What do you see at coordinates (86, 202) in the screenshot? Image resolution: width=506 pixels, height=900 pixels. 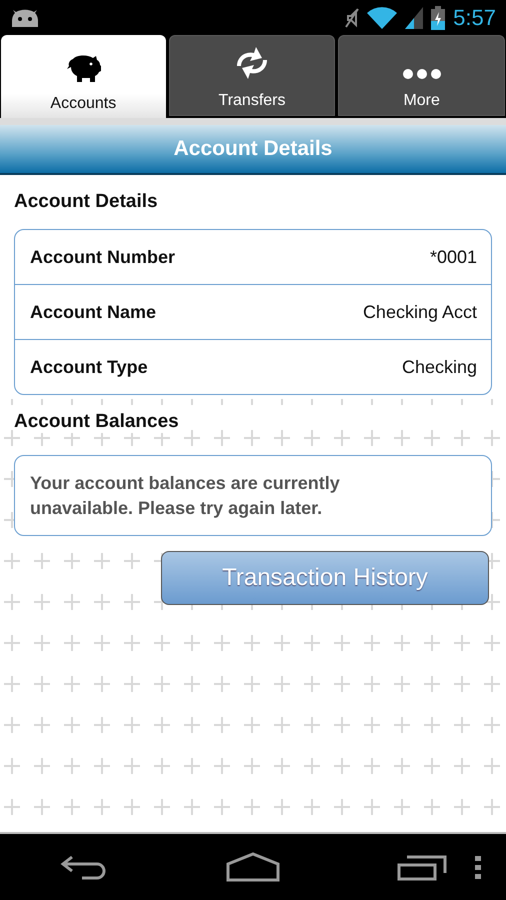 I see `section-heading: Account Details` at bounding box center [86, 202].